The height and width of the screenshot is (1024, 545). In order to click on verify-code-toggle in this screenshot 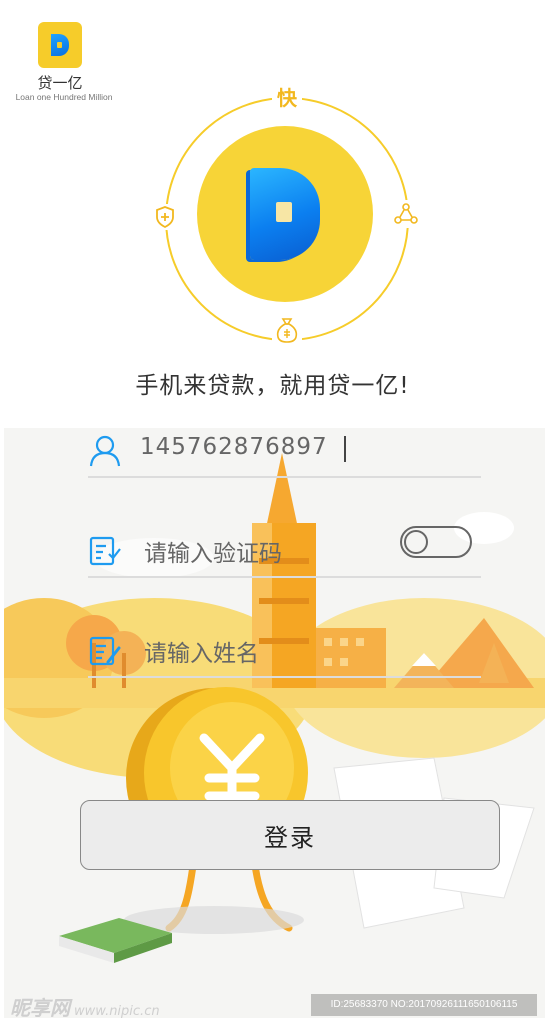, I will do `click(436, 542)`.